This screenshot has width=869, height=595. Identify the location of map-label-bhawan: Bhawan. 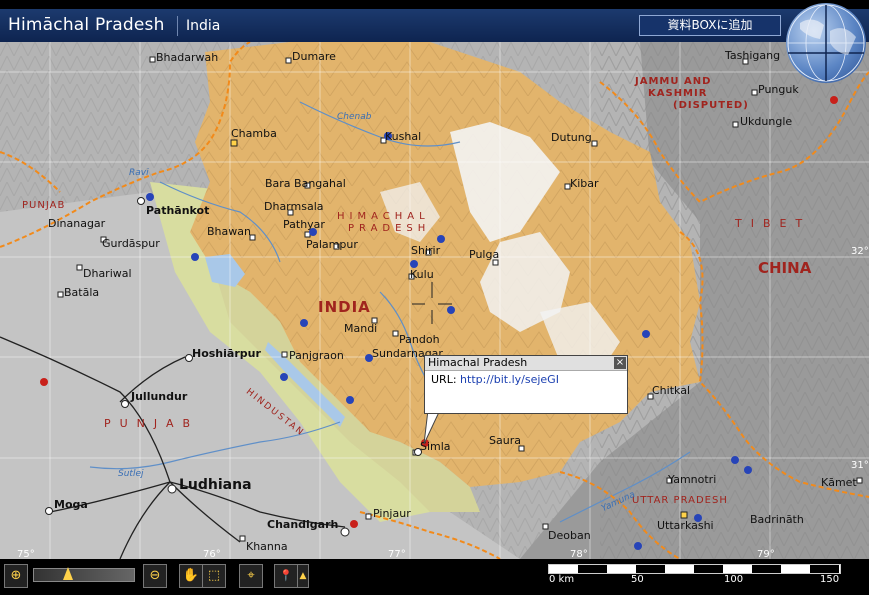
(229, 231).